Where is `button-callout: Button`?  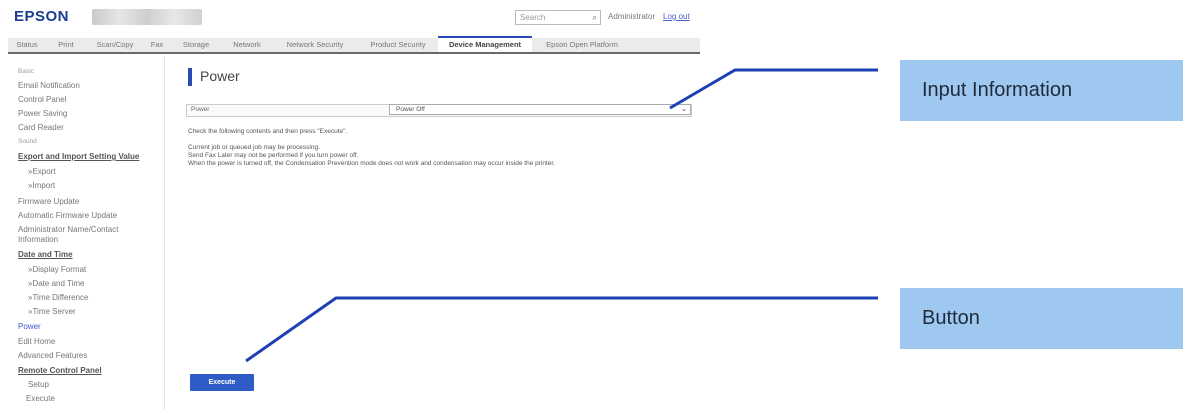
button-callout: Button is located at coordinates (1041, 318).